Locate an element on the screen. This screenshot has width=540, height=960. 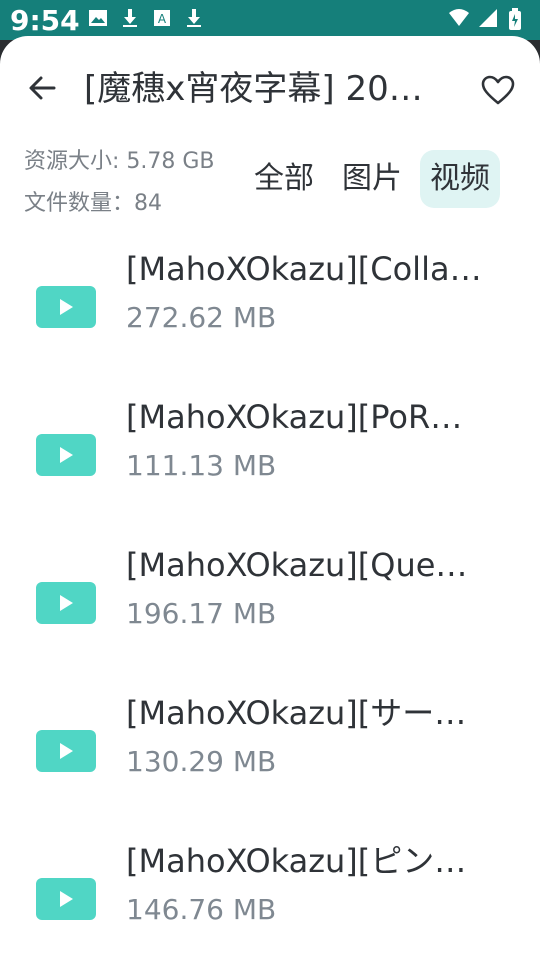
file-size: 146.76 MB is located at coordinates (201, 909).